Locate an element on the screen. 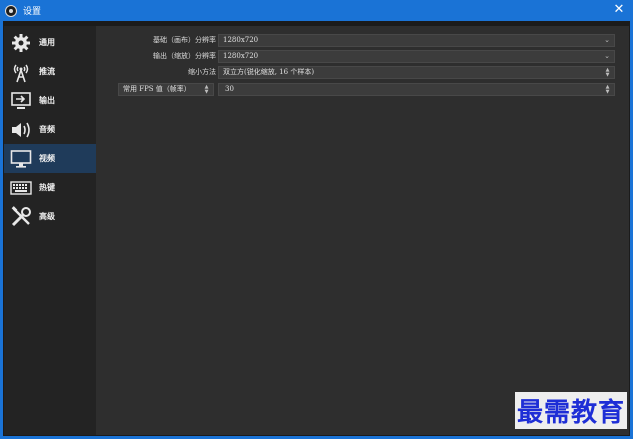 Image resolution: width=633 pixels, height=439 pixels. speaker-icon is located at coordinates (21, 130).